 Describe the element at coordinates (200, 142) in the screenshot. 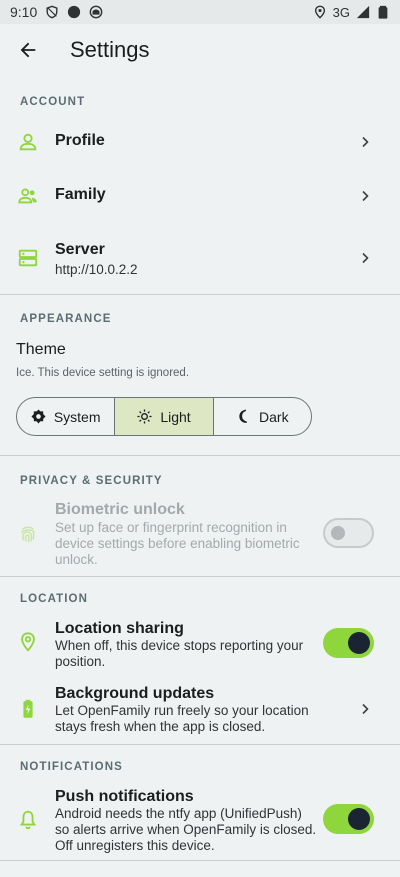

I see `profile-row: Profile` at that location.